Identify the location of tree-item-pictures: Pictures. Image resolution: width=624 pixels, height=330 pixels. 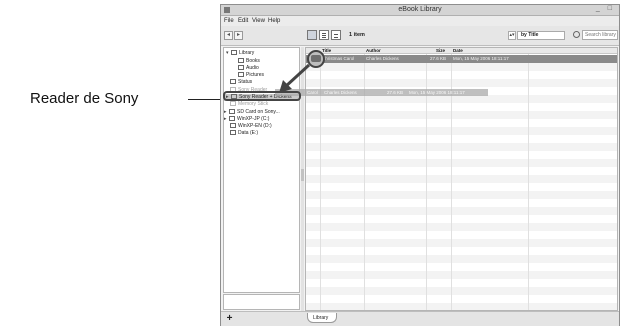
(251, 75).